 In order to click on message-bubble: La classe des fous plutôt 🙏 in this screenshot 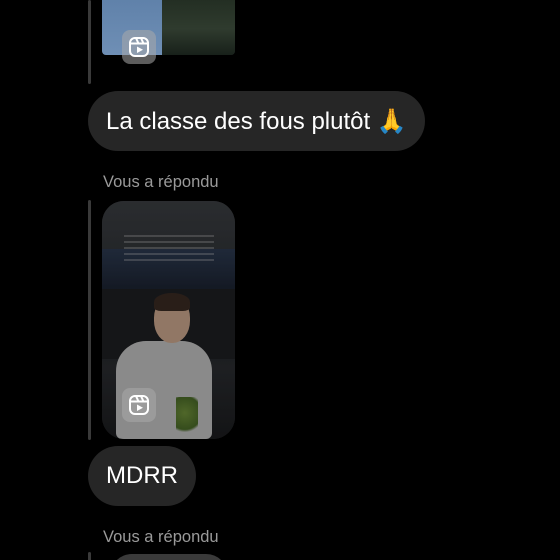, I will do `click(256, 121)`.